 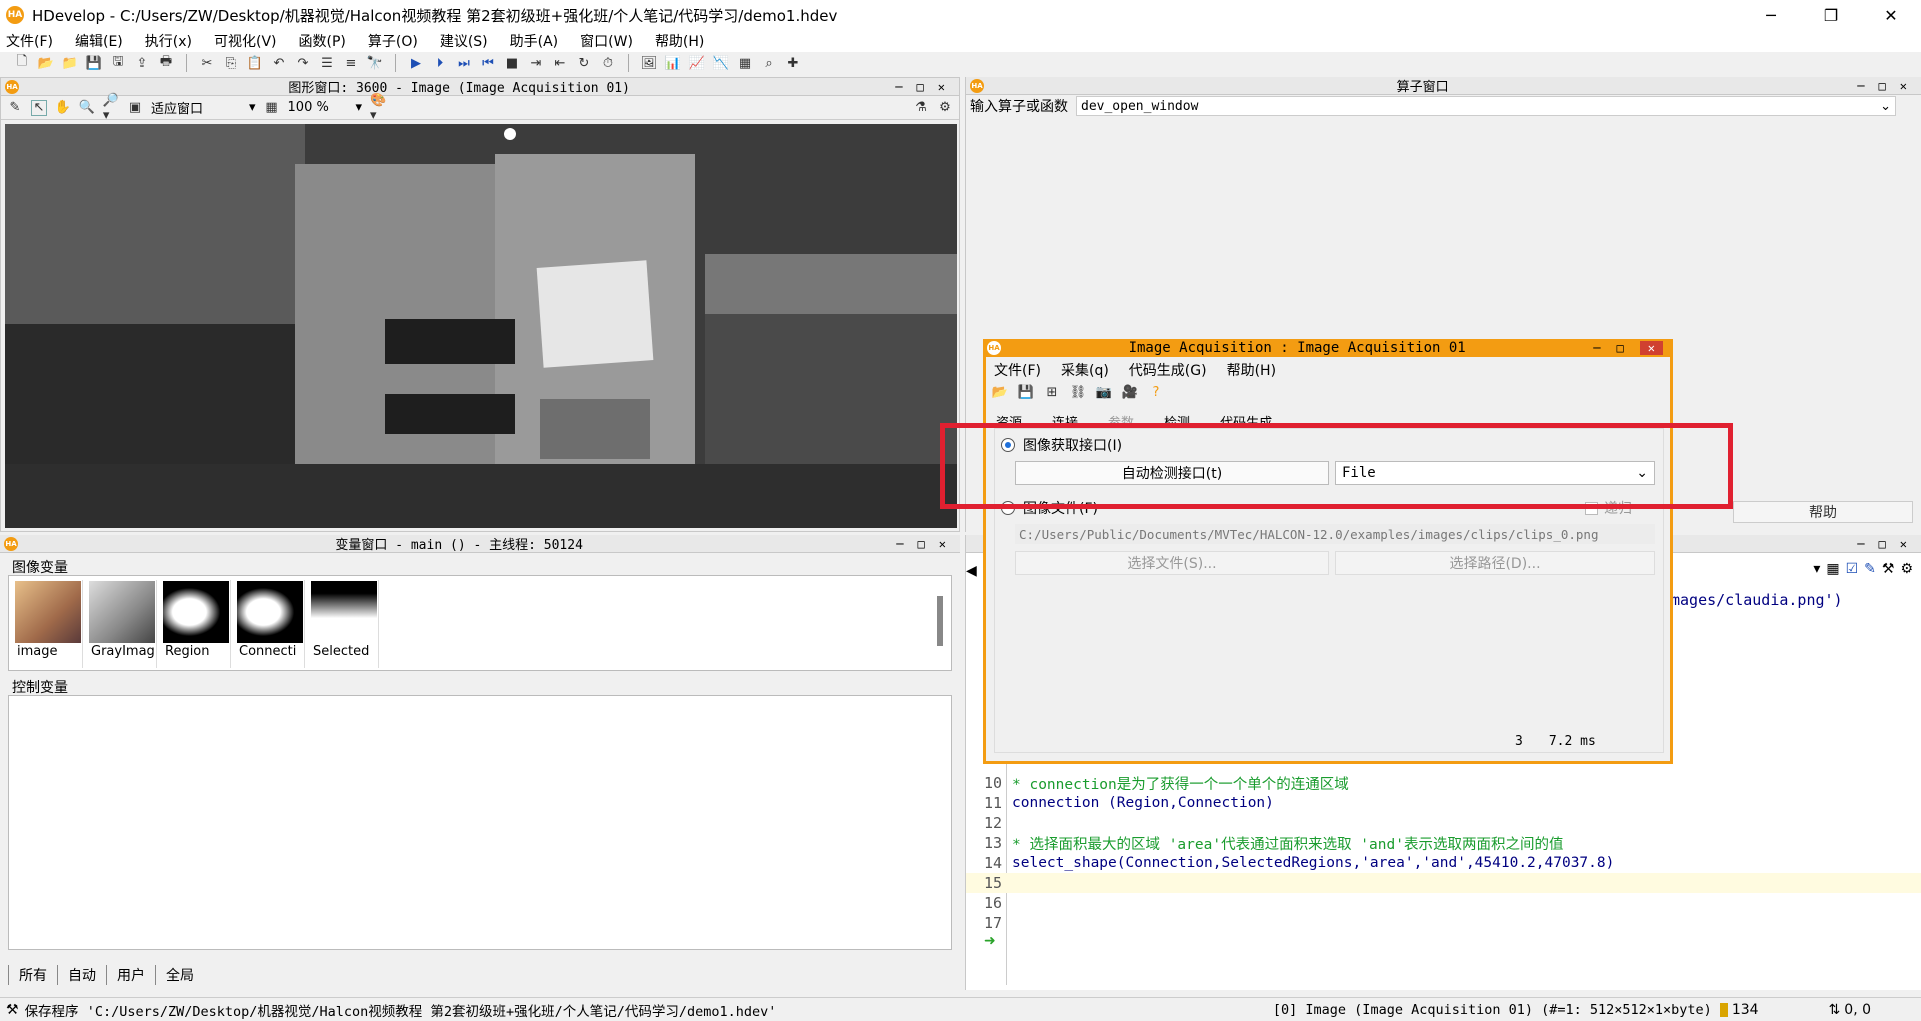 I want to click on line-profile-icon: 📈, so click(x=697, y=63).